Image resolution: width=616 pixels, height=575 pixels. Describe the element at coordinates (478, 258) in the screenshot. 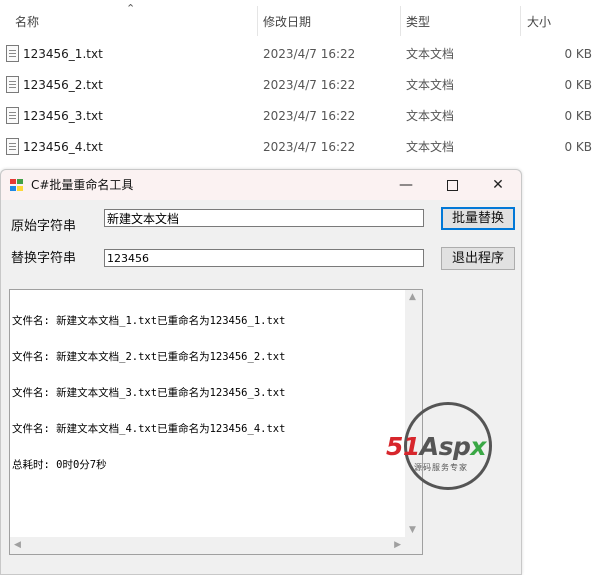

I see `exit-button: 退出程序` at that location.